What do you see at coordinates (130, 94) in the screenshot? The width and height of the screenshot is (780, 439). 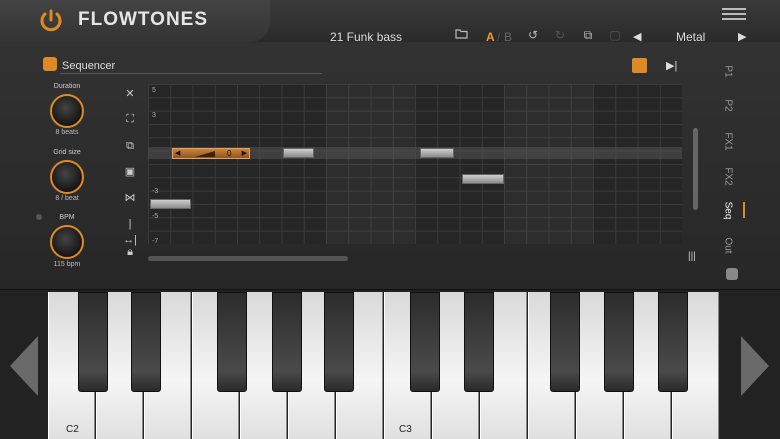 I see `clear-icon: ✕` at bounding box center [130, 94].